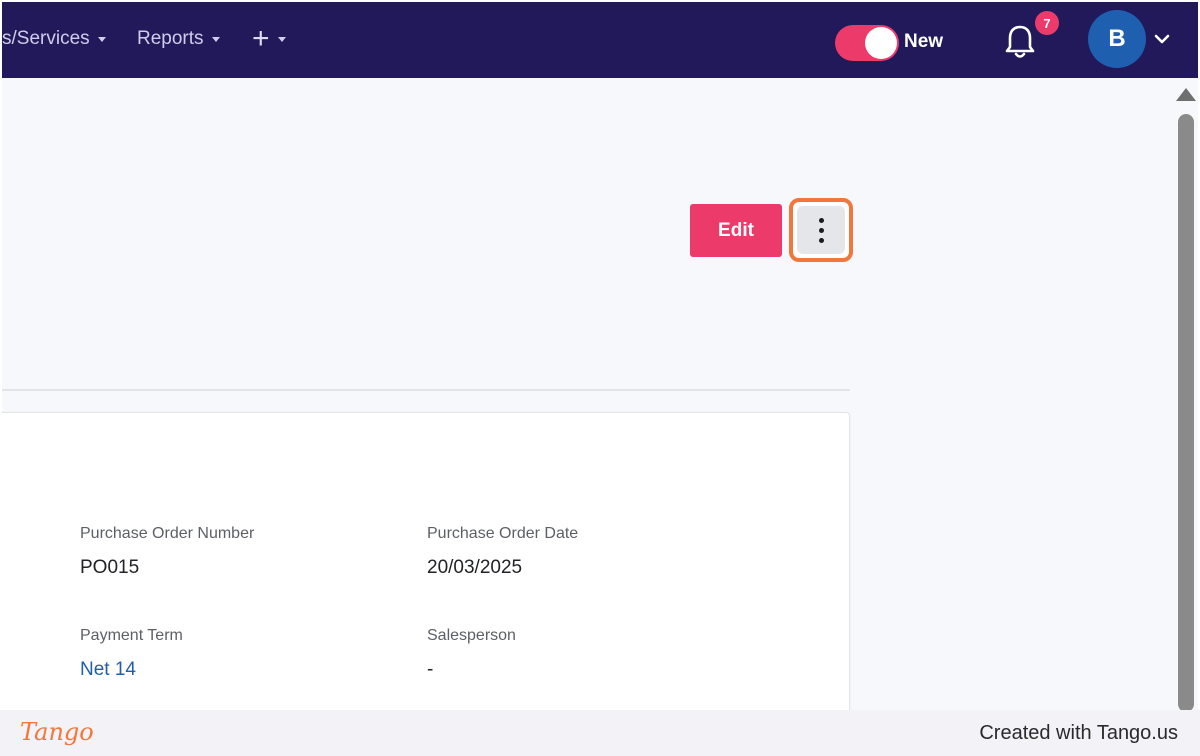 This screenshot has height=756, width=1200. I want to click on tango-logo: Tango, so click(57, 732).